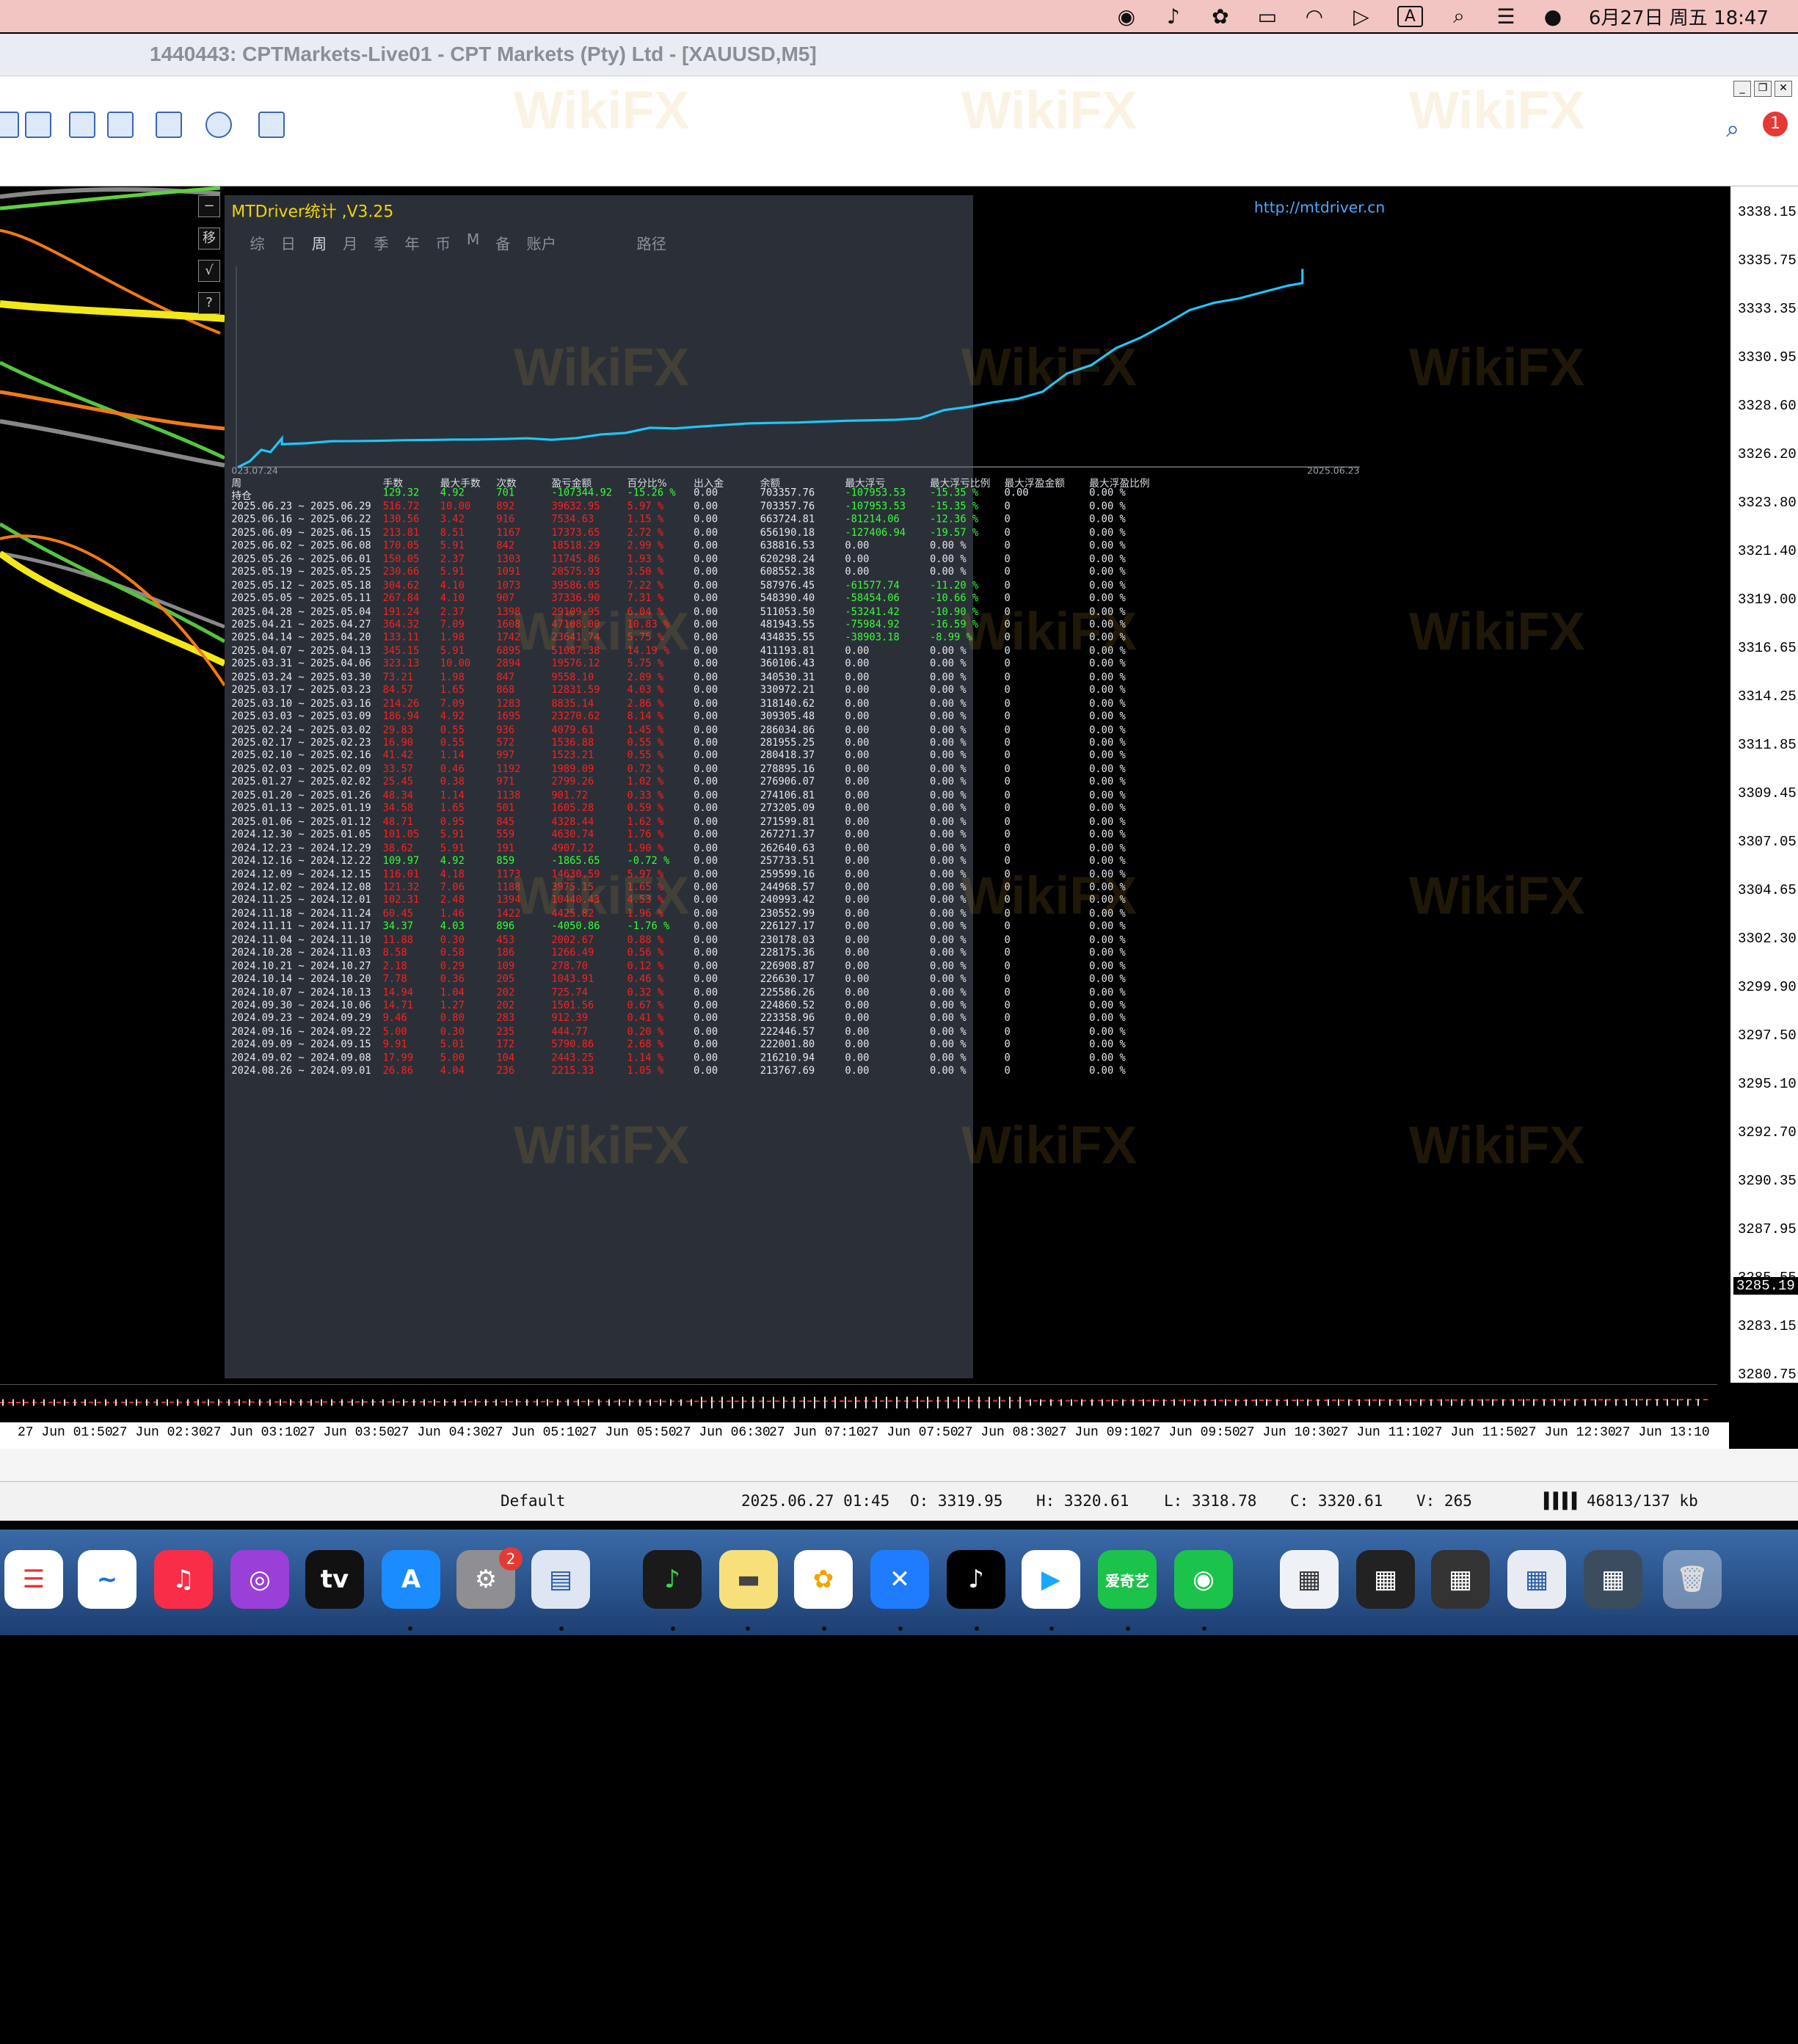 This screenshot has height=2044, width=1798. I want to click on minimize-button: _, so click(1742, 89).